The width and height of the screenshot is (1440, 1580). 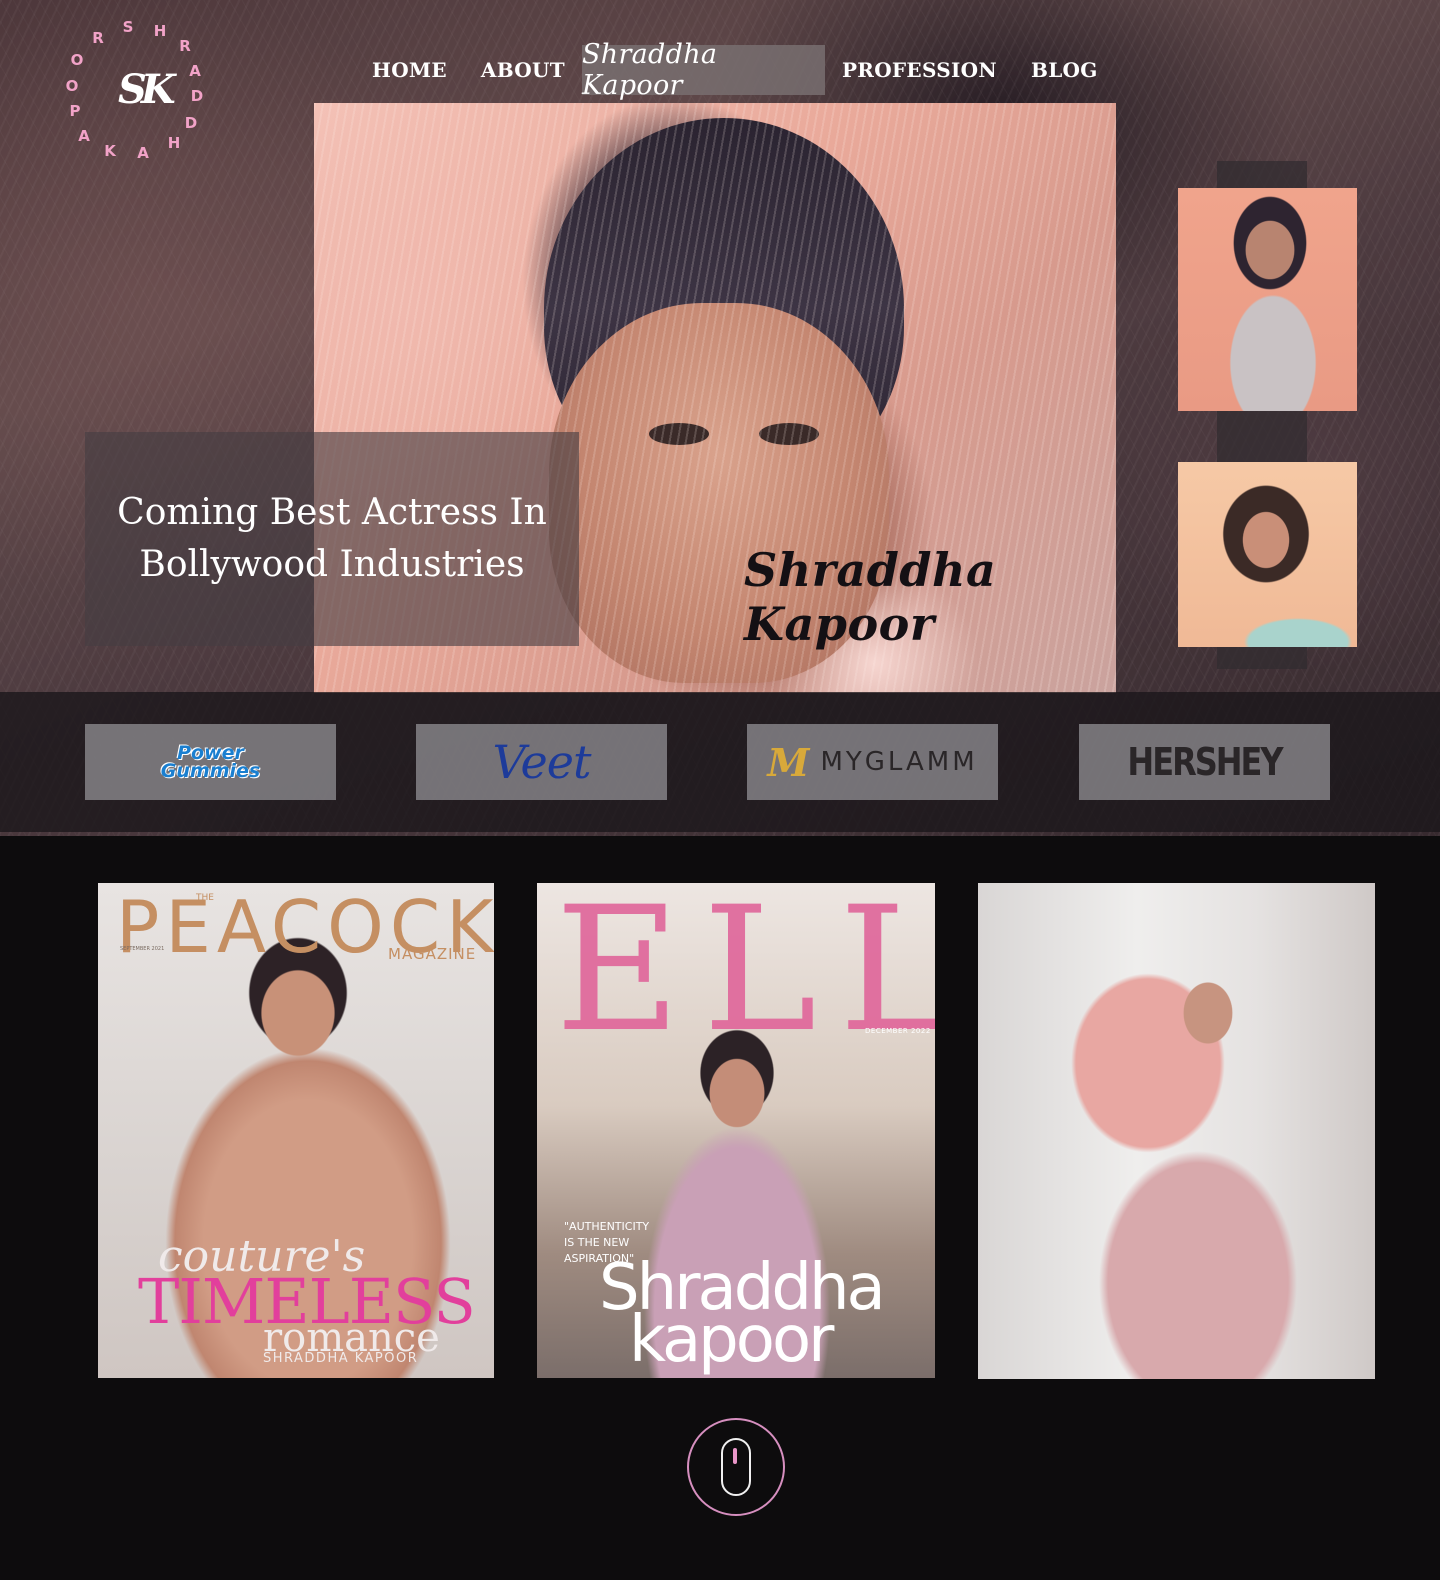 What do you see at coordinates (745, 976) in the screenshot?
I see `elle-title: ELLE` at bounding box center [745, 976].